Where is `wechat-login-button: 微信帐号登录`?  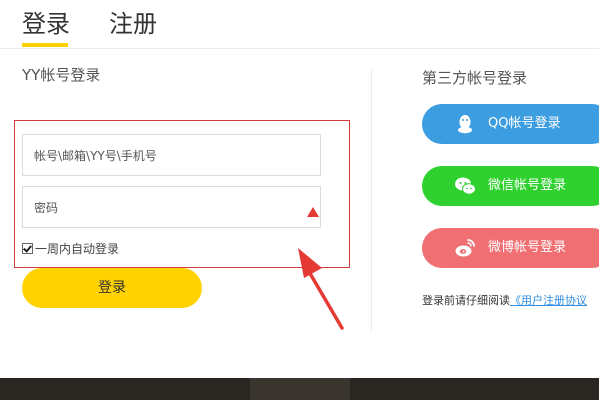 wechat-login-button: 微信帐号登录 is located at coordinates (510, 186).